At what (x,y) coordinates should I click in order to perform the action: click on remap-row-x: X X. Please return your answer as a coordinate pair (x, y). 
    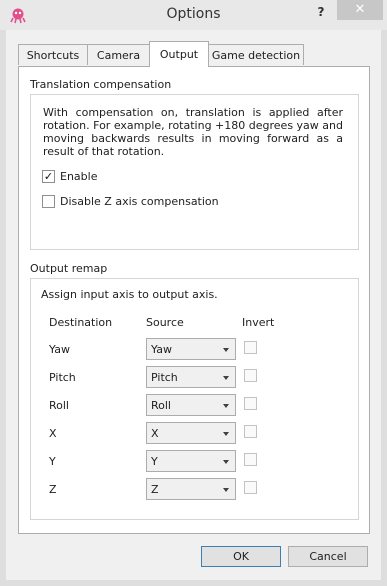
    Looking at the image, I should click on (193, 434).